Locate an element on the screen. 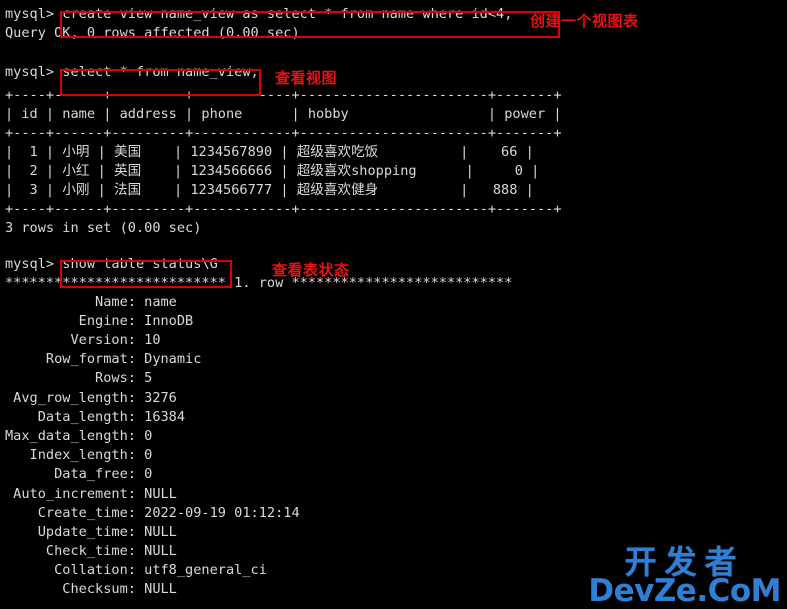  status-field-index-length: Index_length: 0 is located at coordinates (79, 455).